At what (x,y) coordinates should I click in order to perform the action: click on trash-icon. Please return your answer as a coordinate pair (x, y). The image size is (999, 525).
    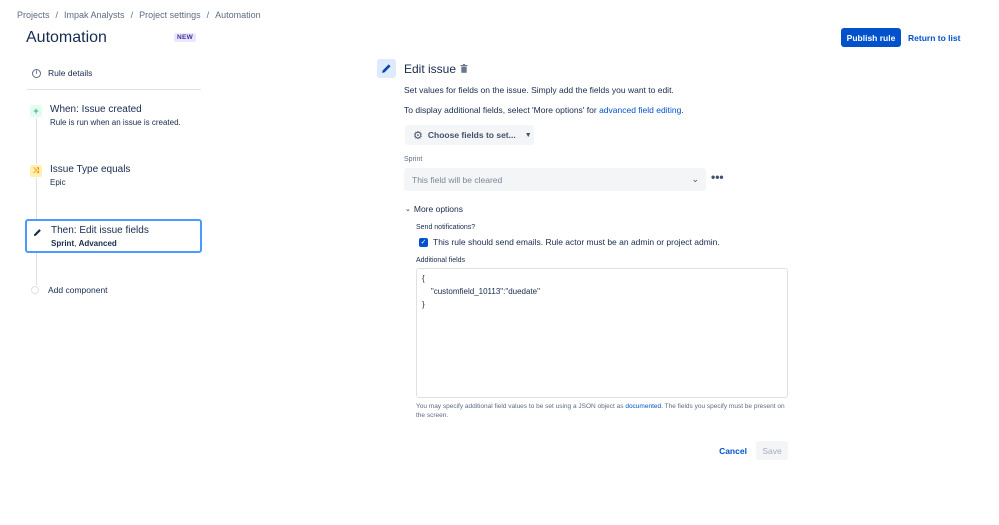
    Looking at the image, I should click on (464, 68).